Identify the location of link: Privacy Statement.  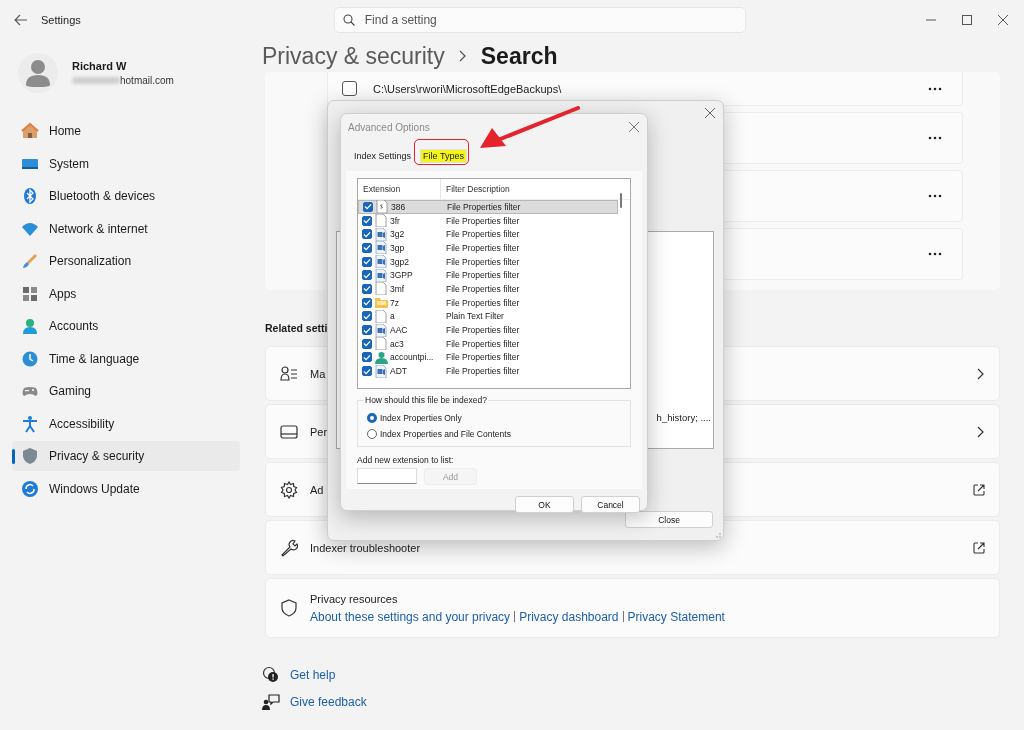
(676, 616).